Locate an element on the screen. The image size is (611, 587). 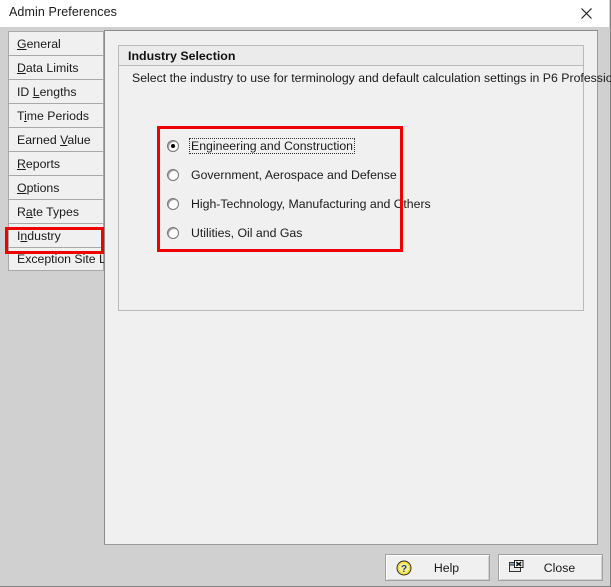
tab-reports: Reports is located at coordinates (56, 163).